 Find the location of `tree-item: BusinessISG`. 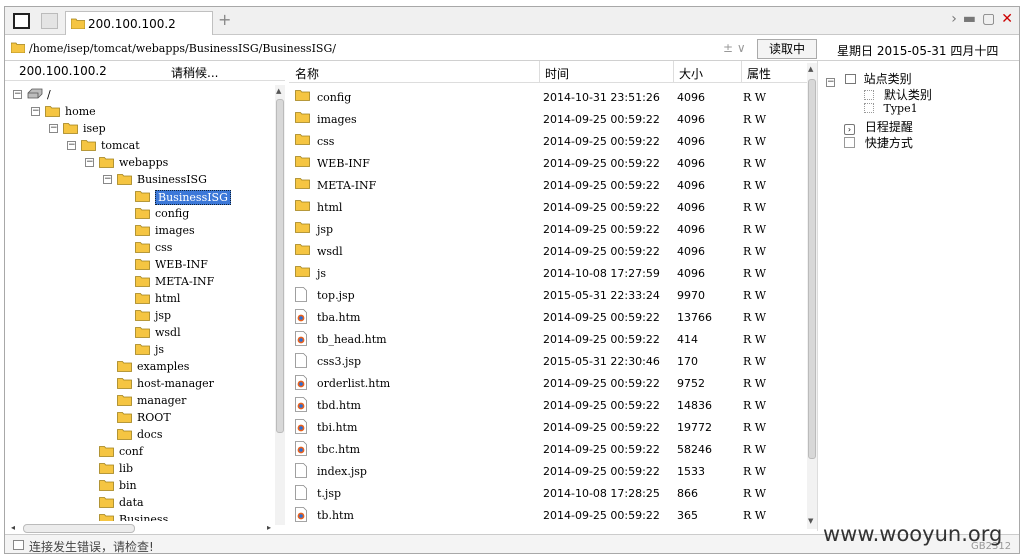

tree-item: BusinessISG is located at coordinates (139, 197).